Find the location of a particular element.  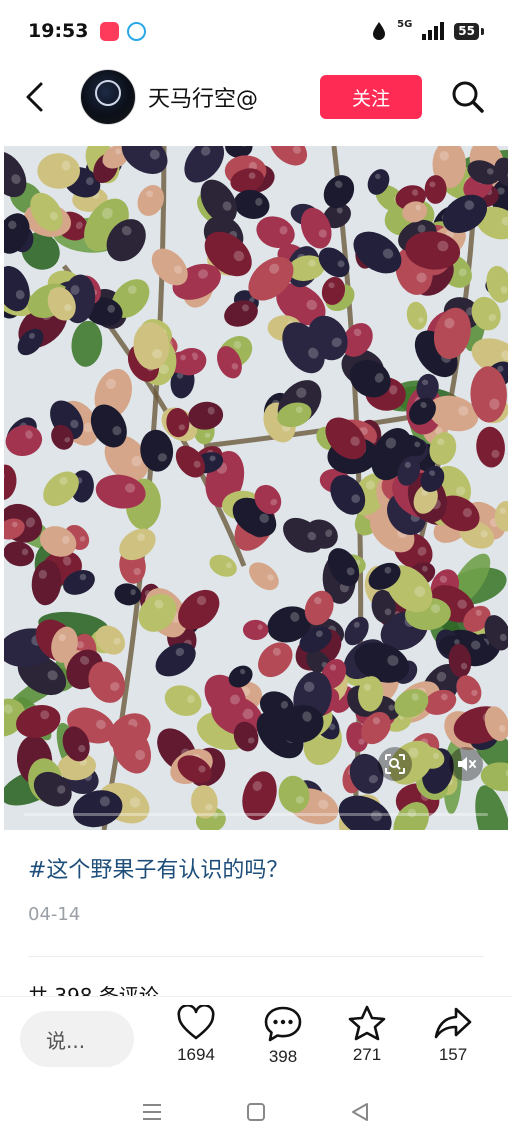

bottom-action-bar: 说... 1694 398 271 157 is located at coordinates (256, 1038).